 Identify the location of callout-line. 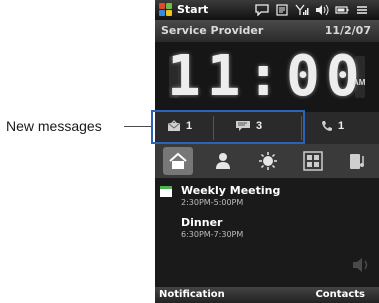
(137, 126).